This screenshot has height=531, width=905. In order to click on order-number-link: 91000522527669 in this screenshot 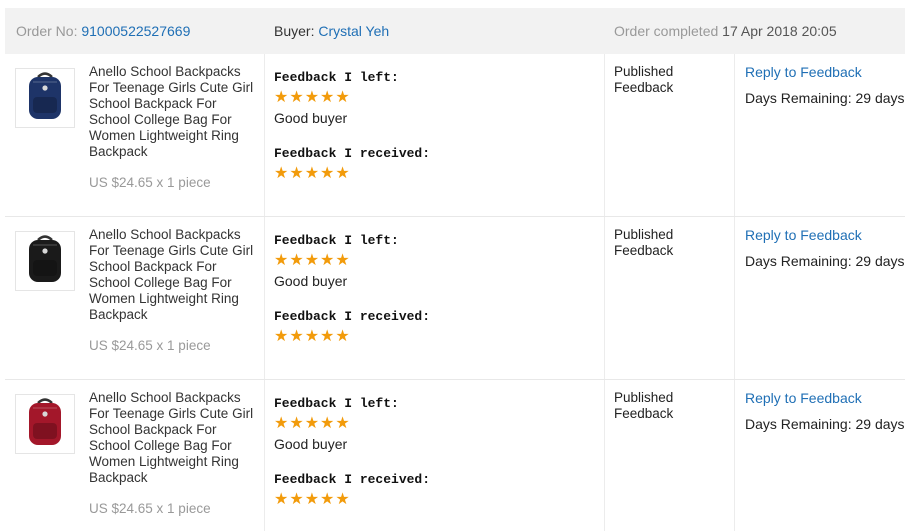, I will do `click(135, 31)`.